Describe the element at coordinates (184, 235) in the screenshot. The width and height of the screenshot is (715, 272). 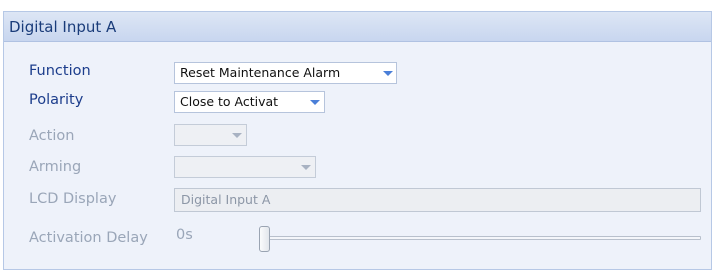
I see `activation-delay-value: 0s` at that location.